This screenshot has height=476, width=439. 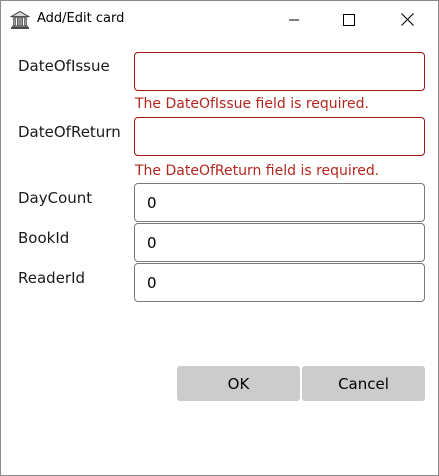 I want to click on ok-button: OK, so click(x=238, y=383).